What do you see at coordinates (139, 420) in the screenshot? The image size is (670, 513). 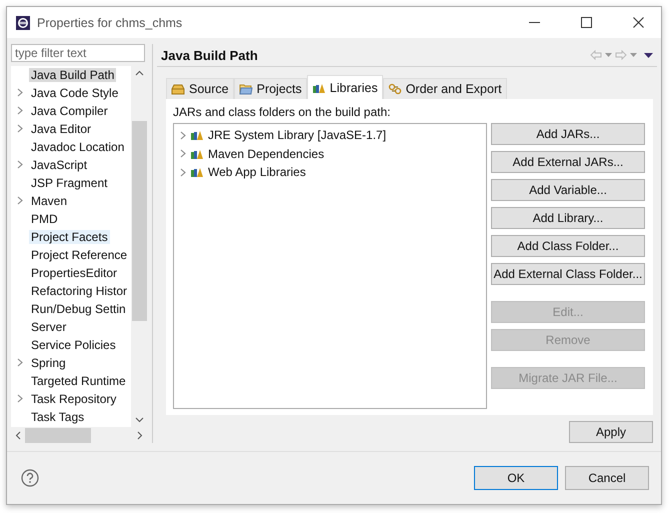 I see `scroll-down-icon` at bounding box center [139, 420].